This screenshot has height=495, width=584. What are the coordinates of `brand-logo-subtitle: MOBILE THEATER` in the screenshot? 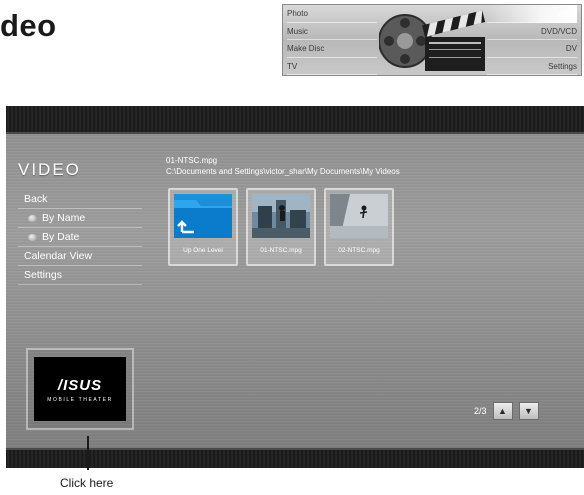 It's located at (80, 400).